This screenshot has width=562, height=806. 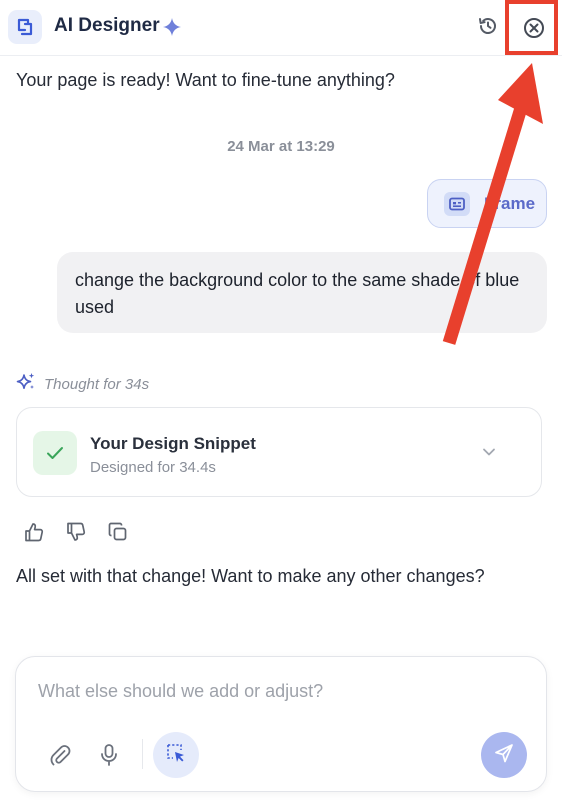 I want to click on send-button, so click(x=504, y=755).